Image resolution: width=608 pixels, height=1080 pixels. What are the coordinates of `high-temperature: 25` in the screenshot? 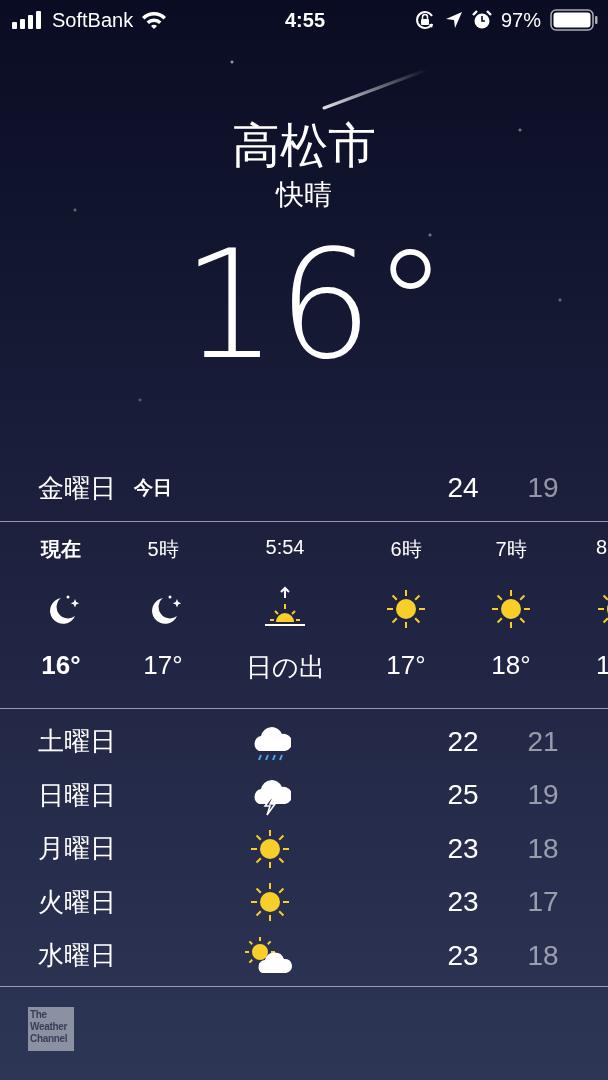 It's located at (463, 795).